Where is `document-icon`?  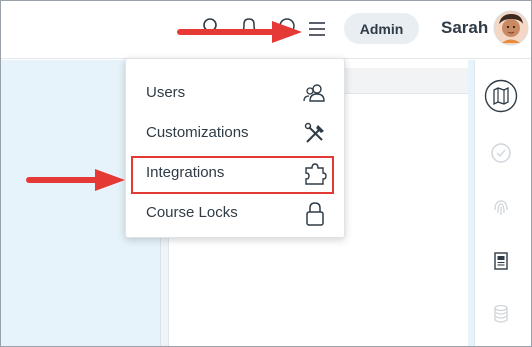 document-icon is located at coordinates (501, 261).